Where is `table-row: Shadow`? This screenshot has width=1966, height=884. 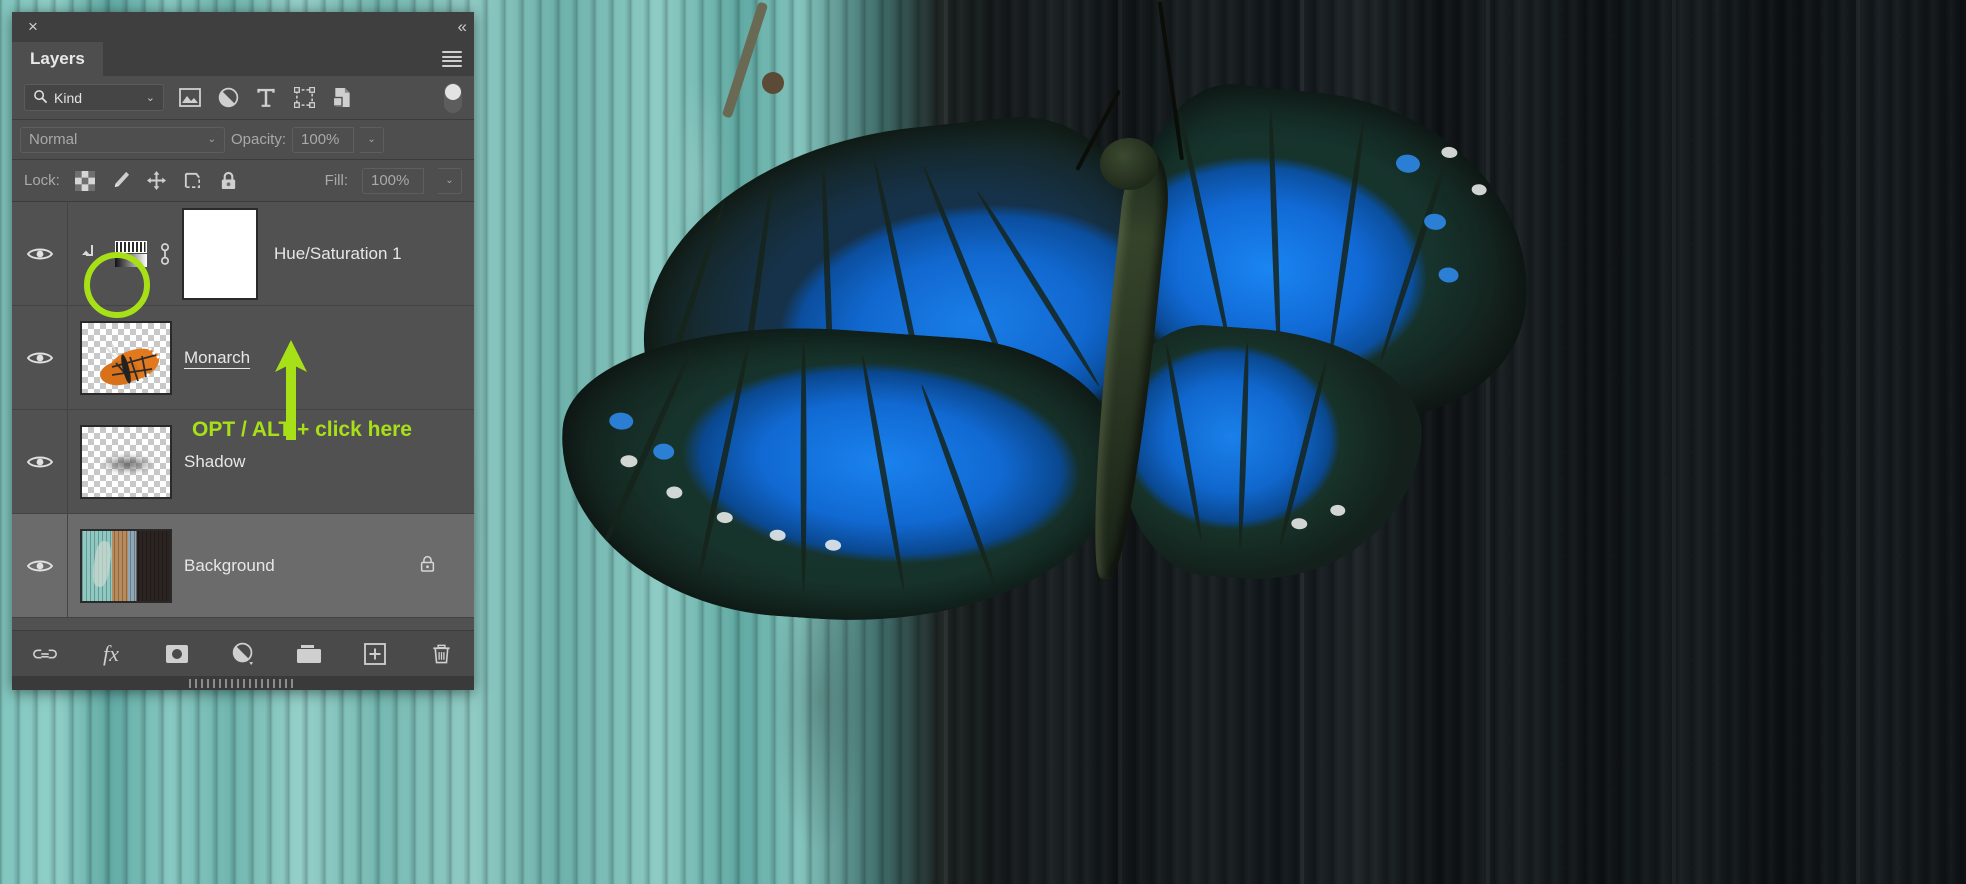 table-row: Shadow is located at coordinates (243, 462).